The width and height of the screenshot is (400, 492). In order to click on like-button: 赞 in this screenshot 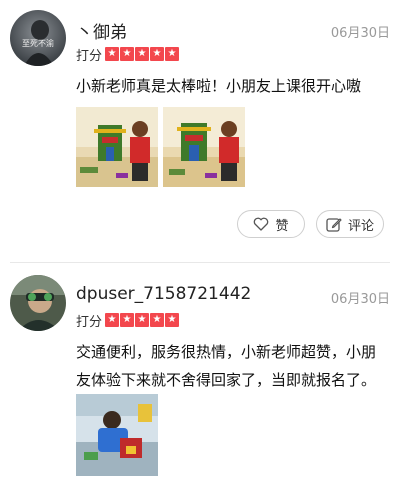, I will do `click(271, 224)`.